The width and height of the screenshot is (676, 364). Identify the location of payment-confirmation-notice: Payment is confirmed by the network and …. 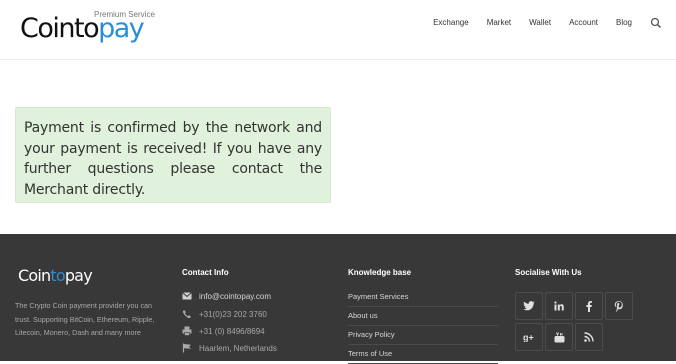
(173, 155).